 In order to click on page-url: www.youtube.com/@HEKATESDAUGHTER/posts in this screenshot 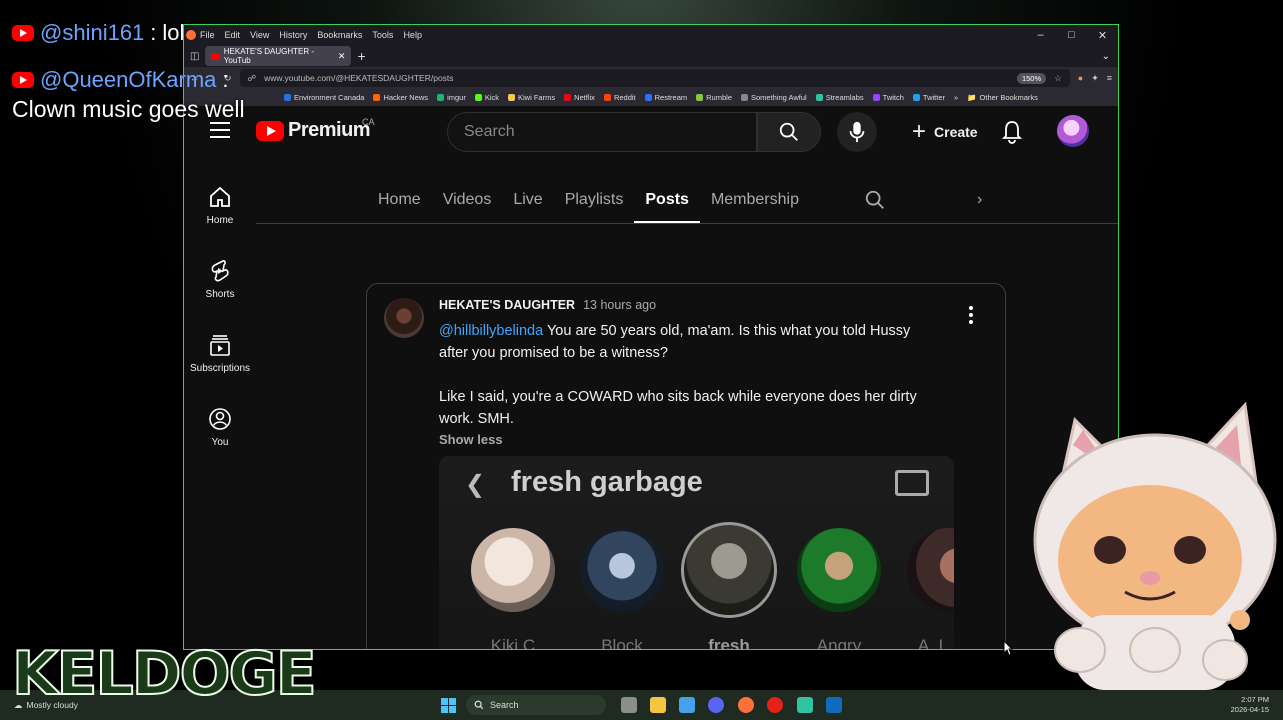, I will do `click(359, 78)`.